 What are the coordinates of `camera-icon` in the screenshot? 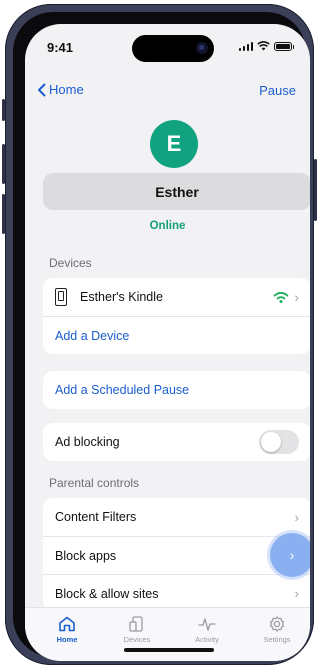 It's located at (202, 48).